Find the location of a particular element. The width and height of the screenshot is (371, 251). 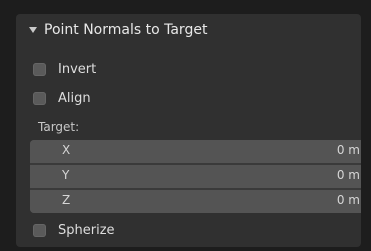

invert-label: Invert is located at coordinates (77, 69).